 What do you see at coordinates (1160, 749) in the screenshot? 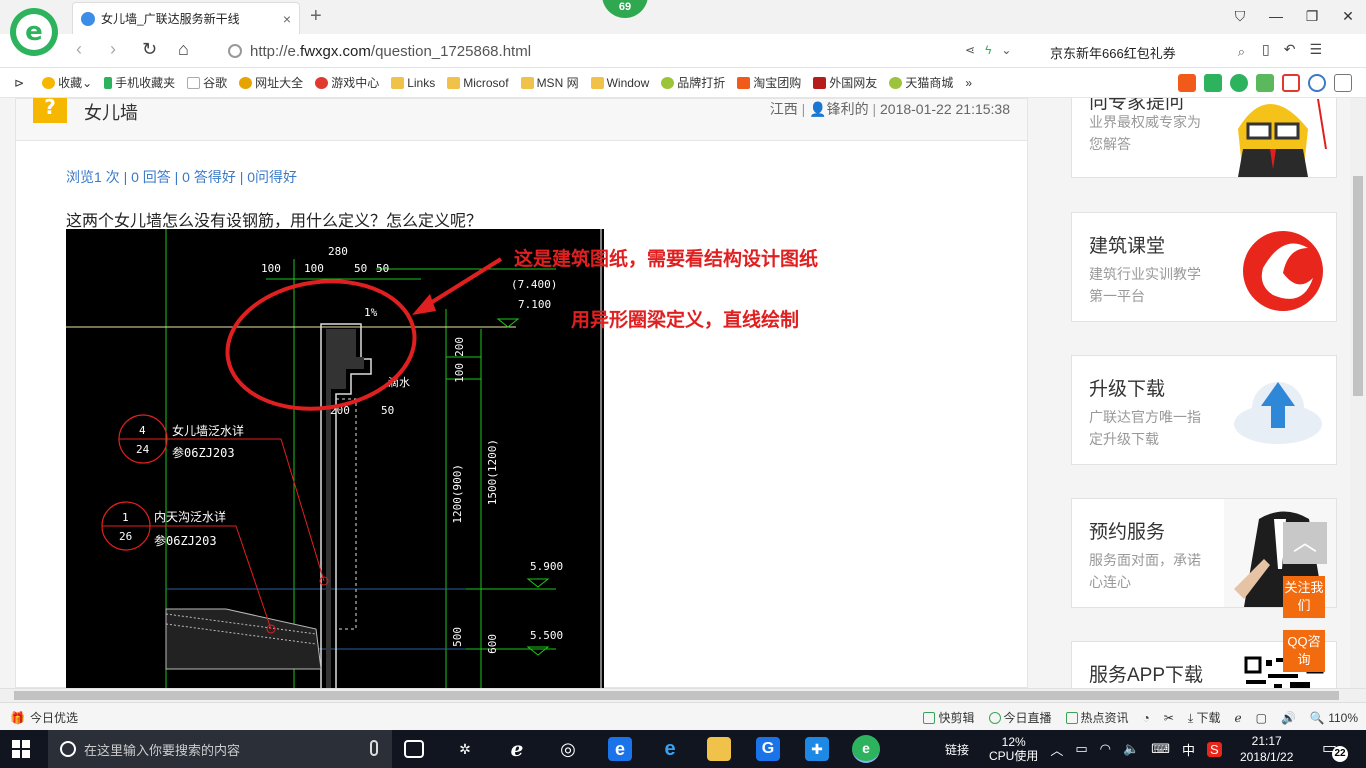
I see `keyboard-icon: ⌨` at bounding box center [1160, 749].